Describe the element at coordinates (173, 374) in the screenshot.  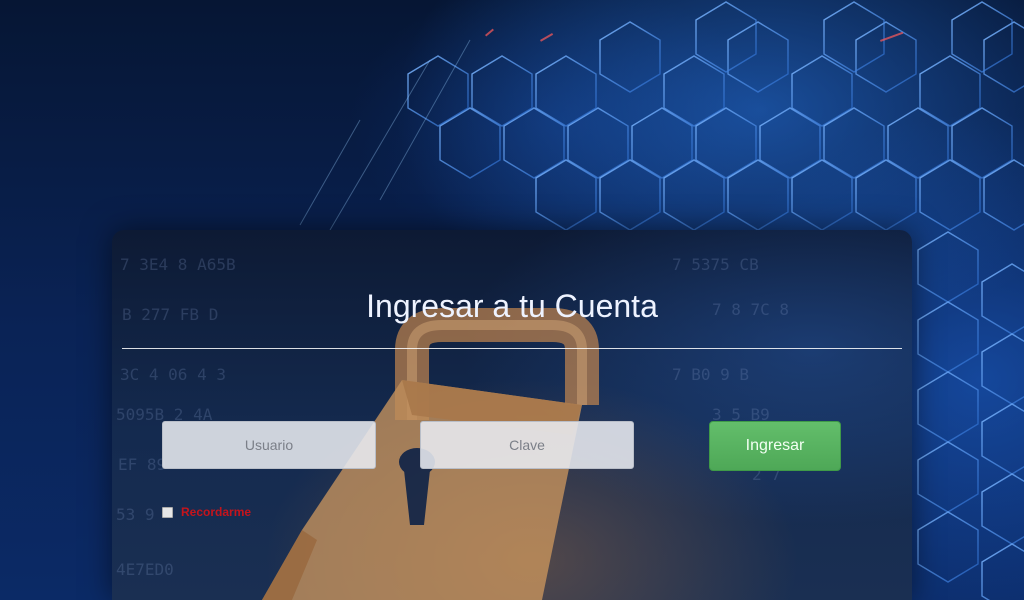
I see `svg-text: 3C 4 06 4 3` at that location.